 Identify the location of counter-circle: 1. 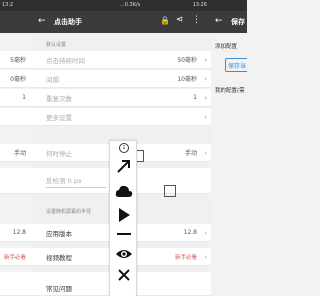
(124, 148).